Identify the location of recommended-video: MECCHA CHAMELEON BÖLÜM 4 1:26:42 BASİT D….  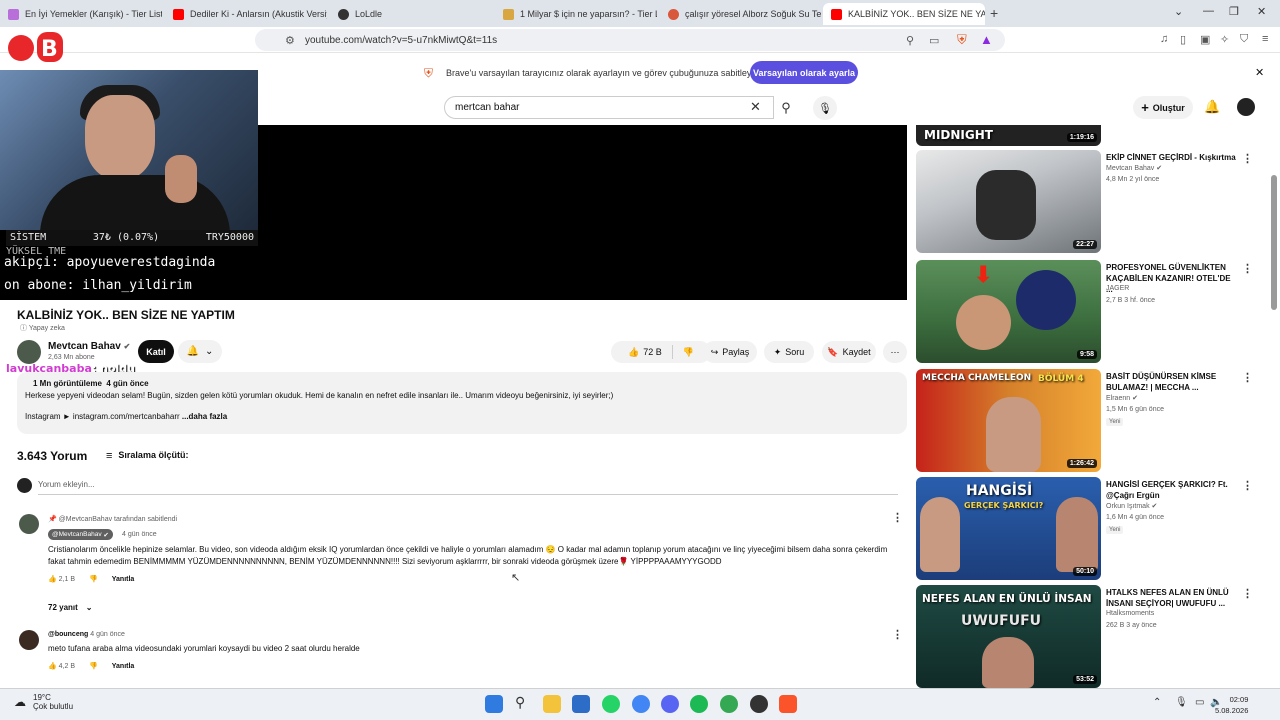
(1091, 420).